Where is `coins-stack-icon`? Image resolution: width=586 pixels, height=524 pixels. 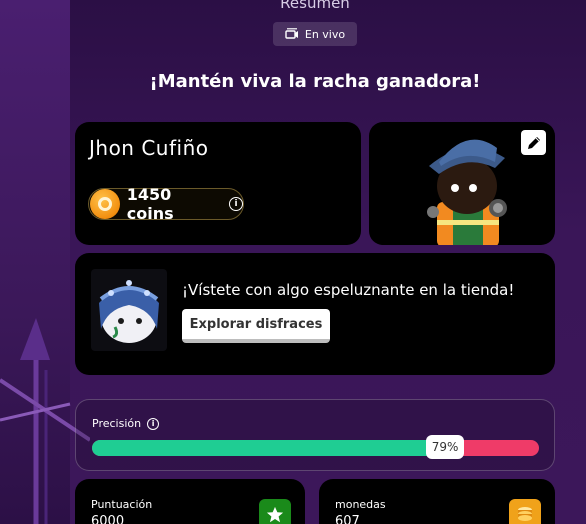
coins-stack-icon is located at coordinates (525, 511).